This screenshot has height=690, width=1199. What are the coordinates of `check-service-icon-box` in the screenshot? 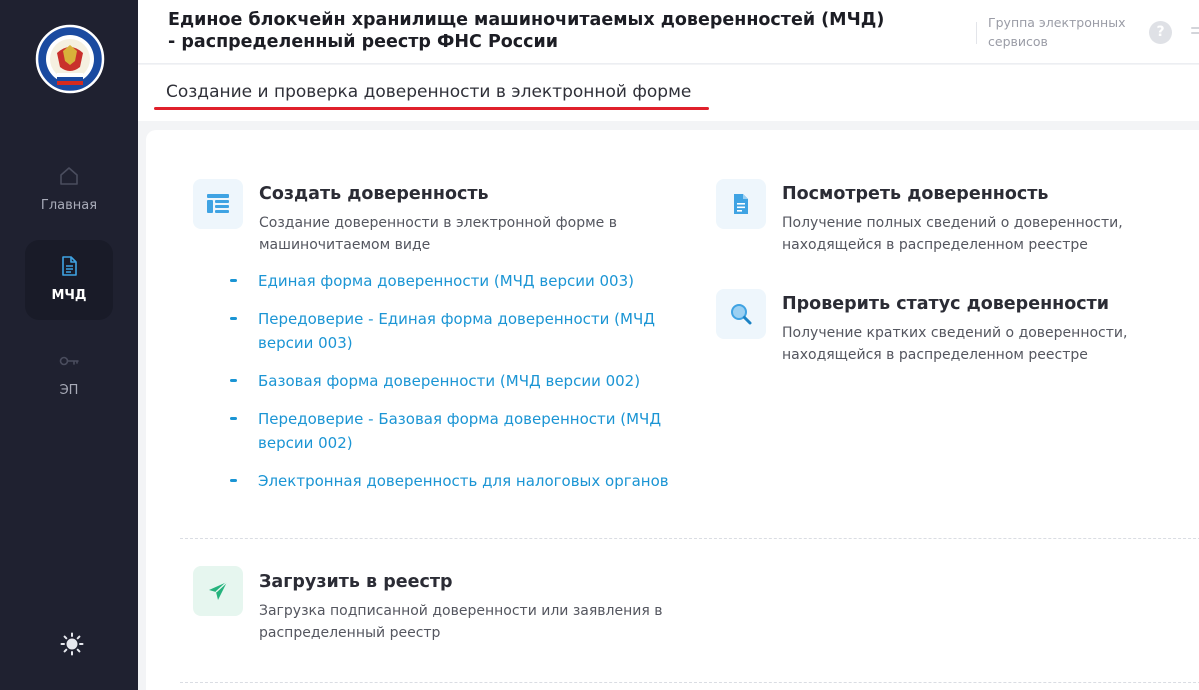 It's located at (741, 314).